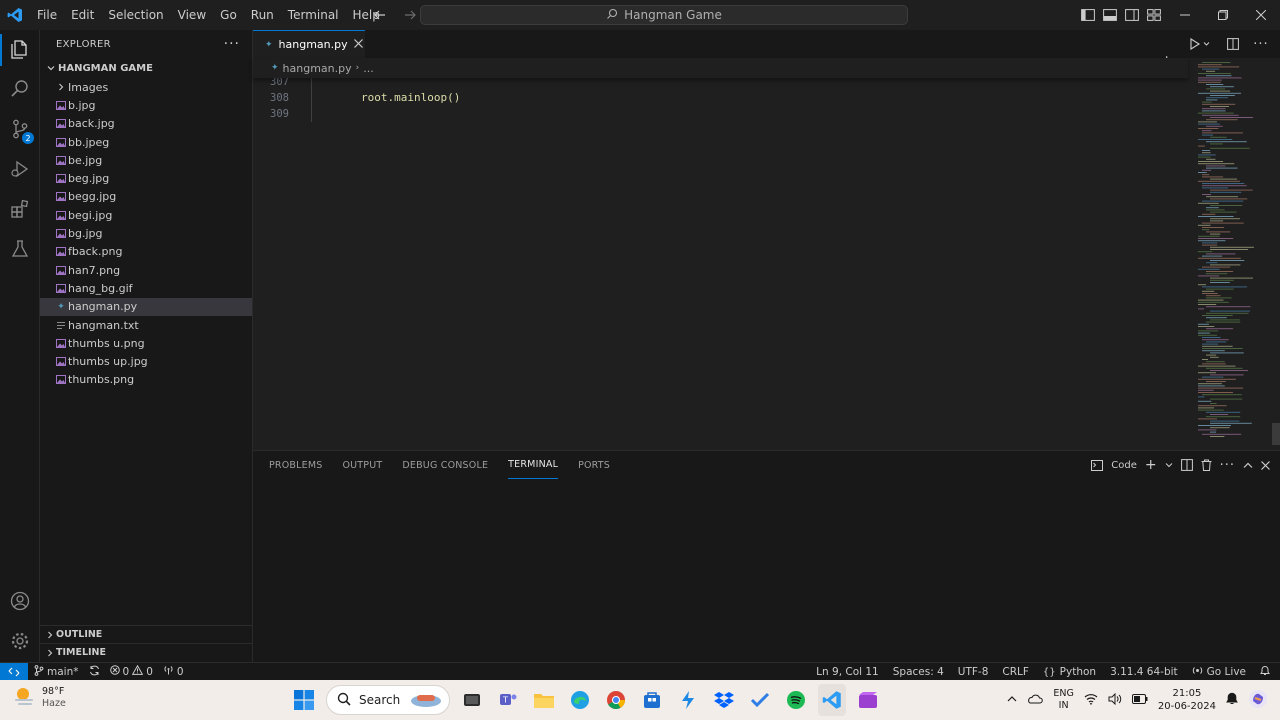 The image size is (1280, 720). Describe the element at coordinates (1063, 700) in the screenshot. I see `input-language: ENG IN` at that location.